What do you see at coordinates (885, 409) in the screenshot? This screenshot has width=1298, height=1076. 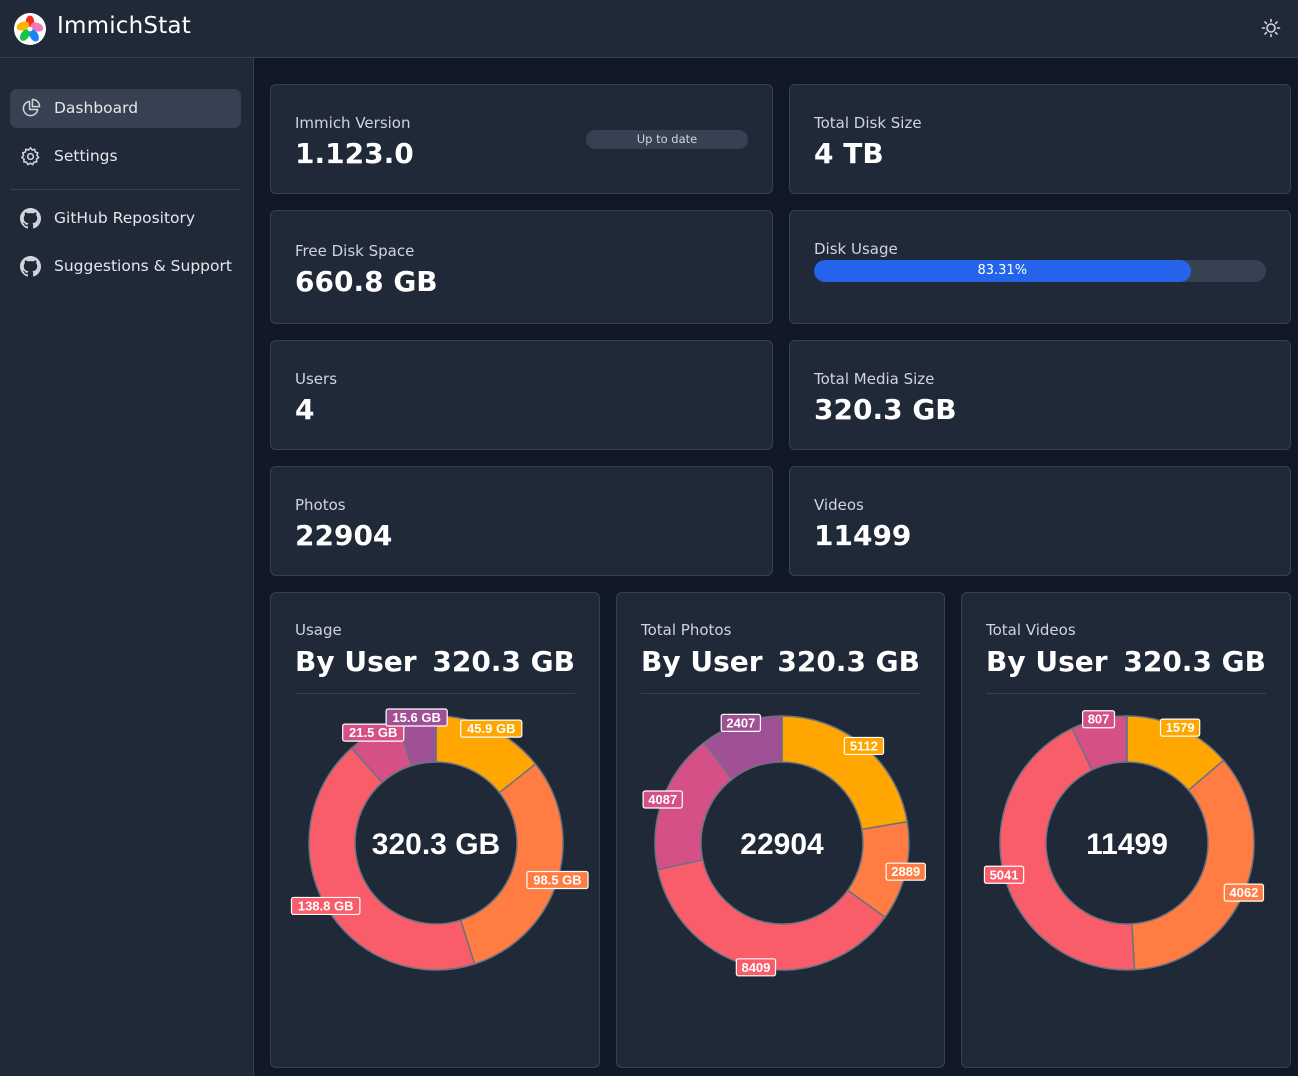 I see `card-value: 320.3 GB` at bounding box center [885, 409].